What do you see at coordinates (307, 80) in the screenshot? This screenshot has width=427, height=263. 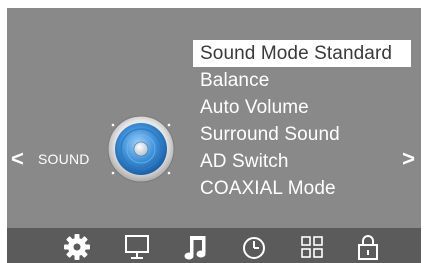 I see `menu-item-balance: Balance` at bounding box center [307, 80].